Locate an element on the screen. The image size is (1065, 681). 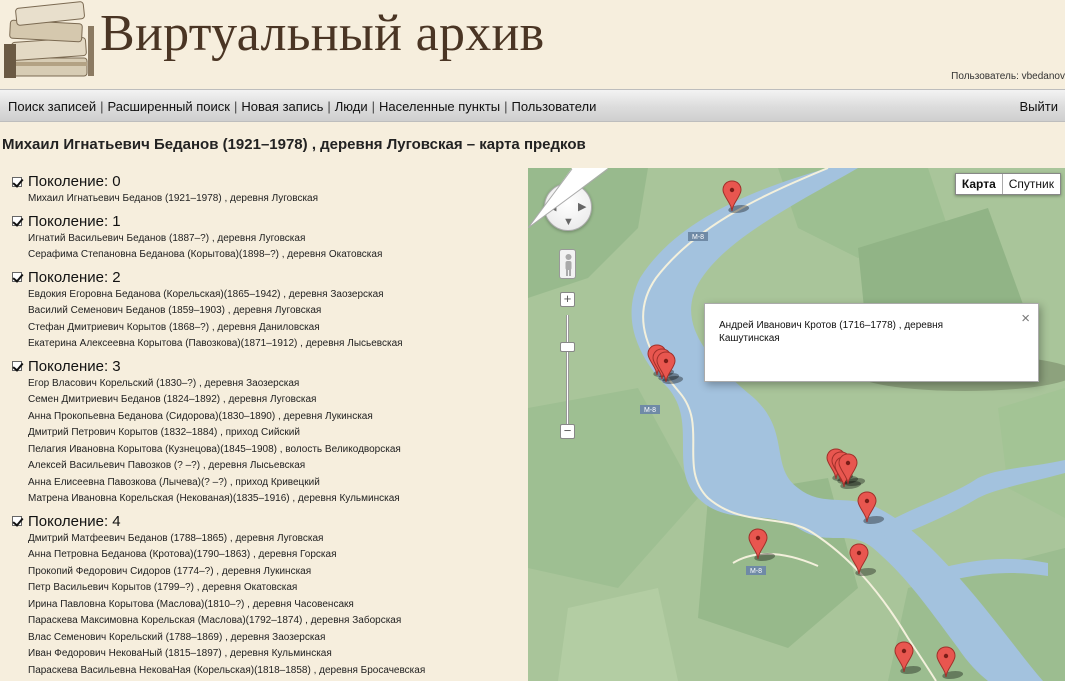
logout-link: Выйти is located at coordinates (1039, 106).